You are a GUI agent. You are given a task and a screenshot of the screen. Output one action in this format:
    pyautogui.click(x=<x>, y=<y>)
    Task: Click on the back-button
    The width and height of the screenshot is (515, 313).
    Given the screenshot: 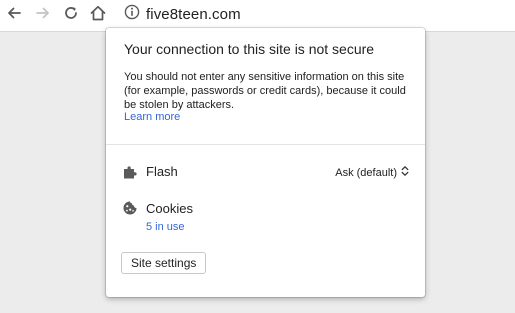 What is the action you would take?
    pyautogui.click(x=14, y=15)
    